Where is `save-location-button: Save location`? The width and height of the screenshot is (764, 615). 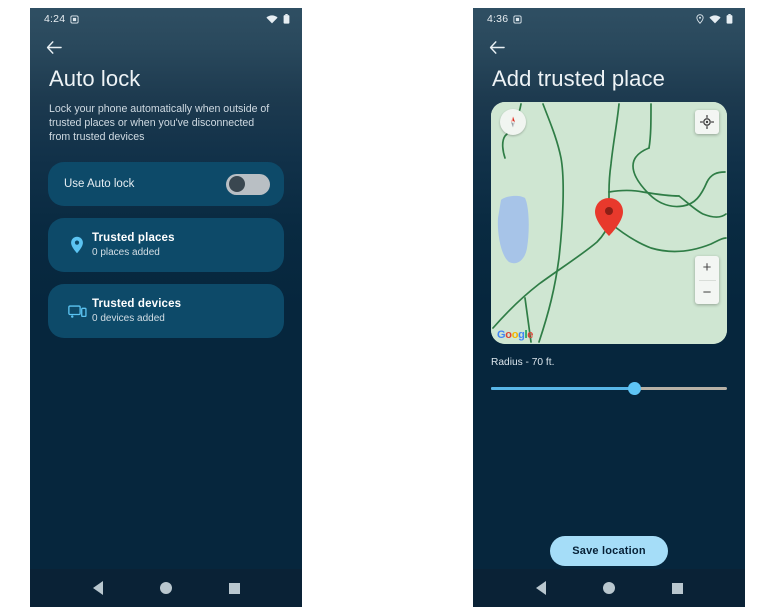 save-location-button: Save location is located at coordinates (609, 551).